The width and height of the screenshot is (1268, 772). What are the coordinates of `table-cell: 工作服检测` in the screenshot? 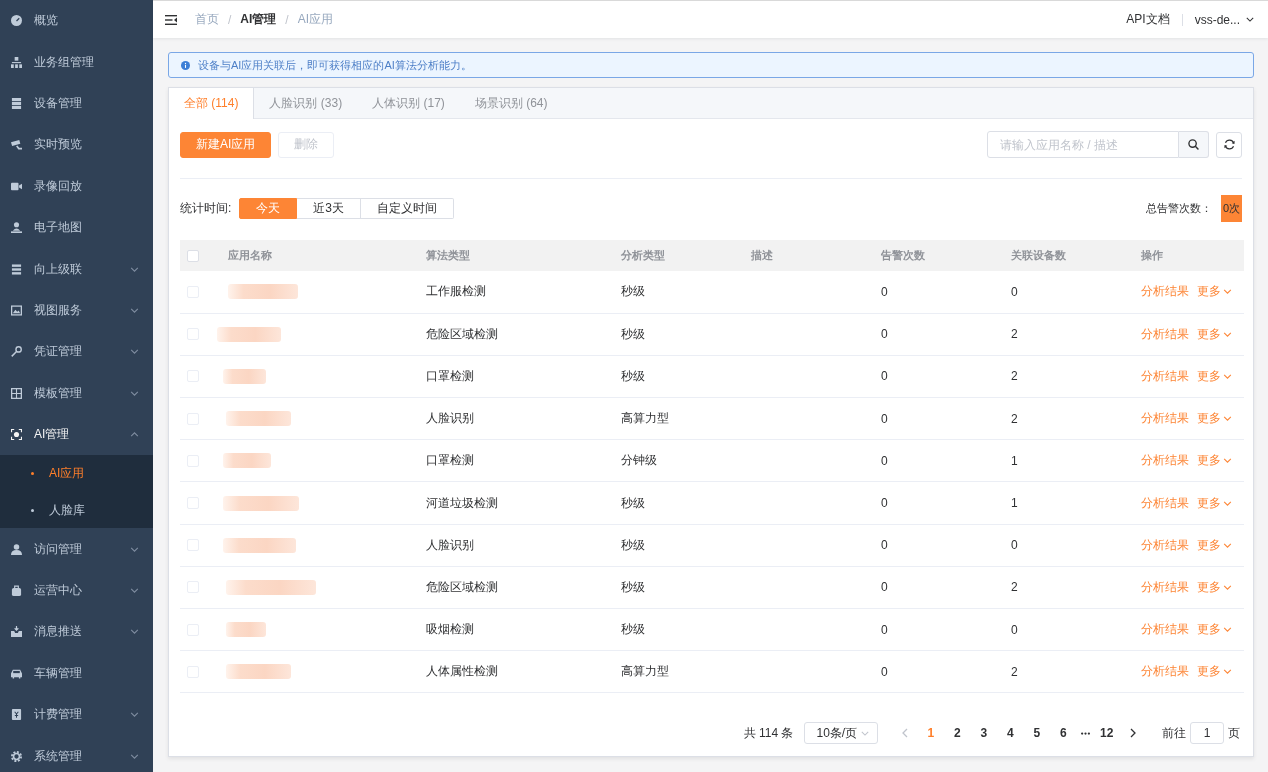 It's located at (511, 292).